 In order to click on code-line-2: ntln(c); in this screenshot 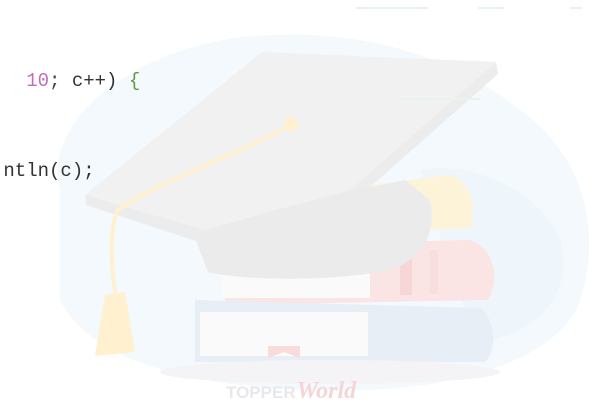, I will do `click(70, 171)`.